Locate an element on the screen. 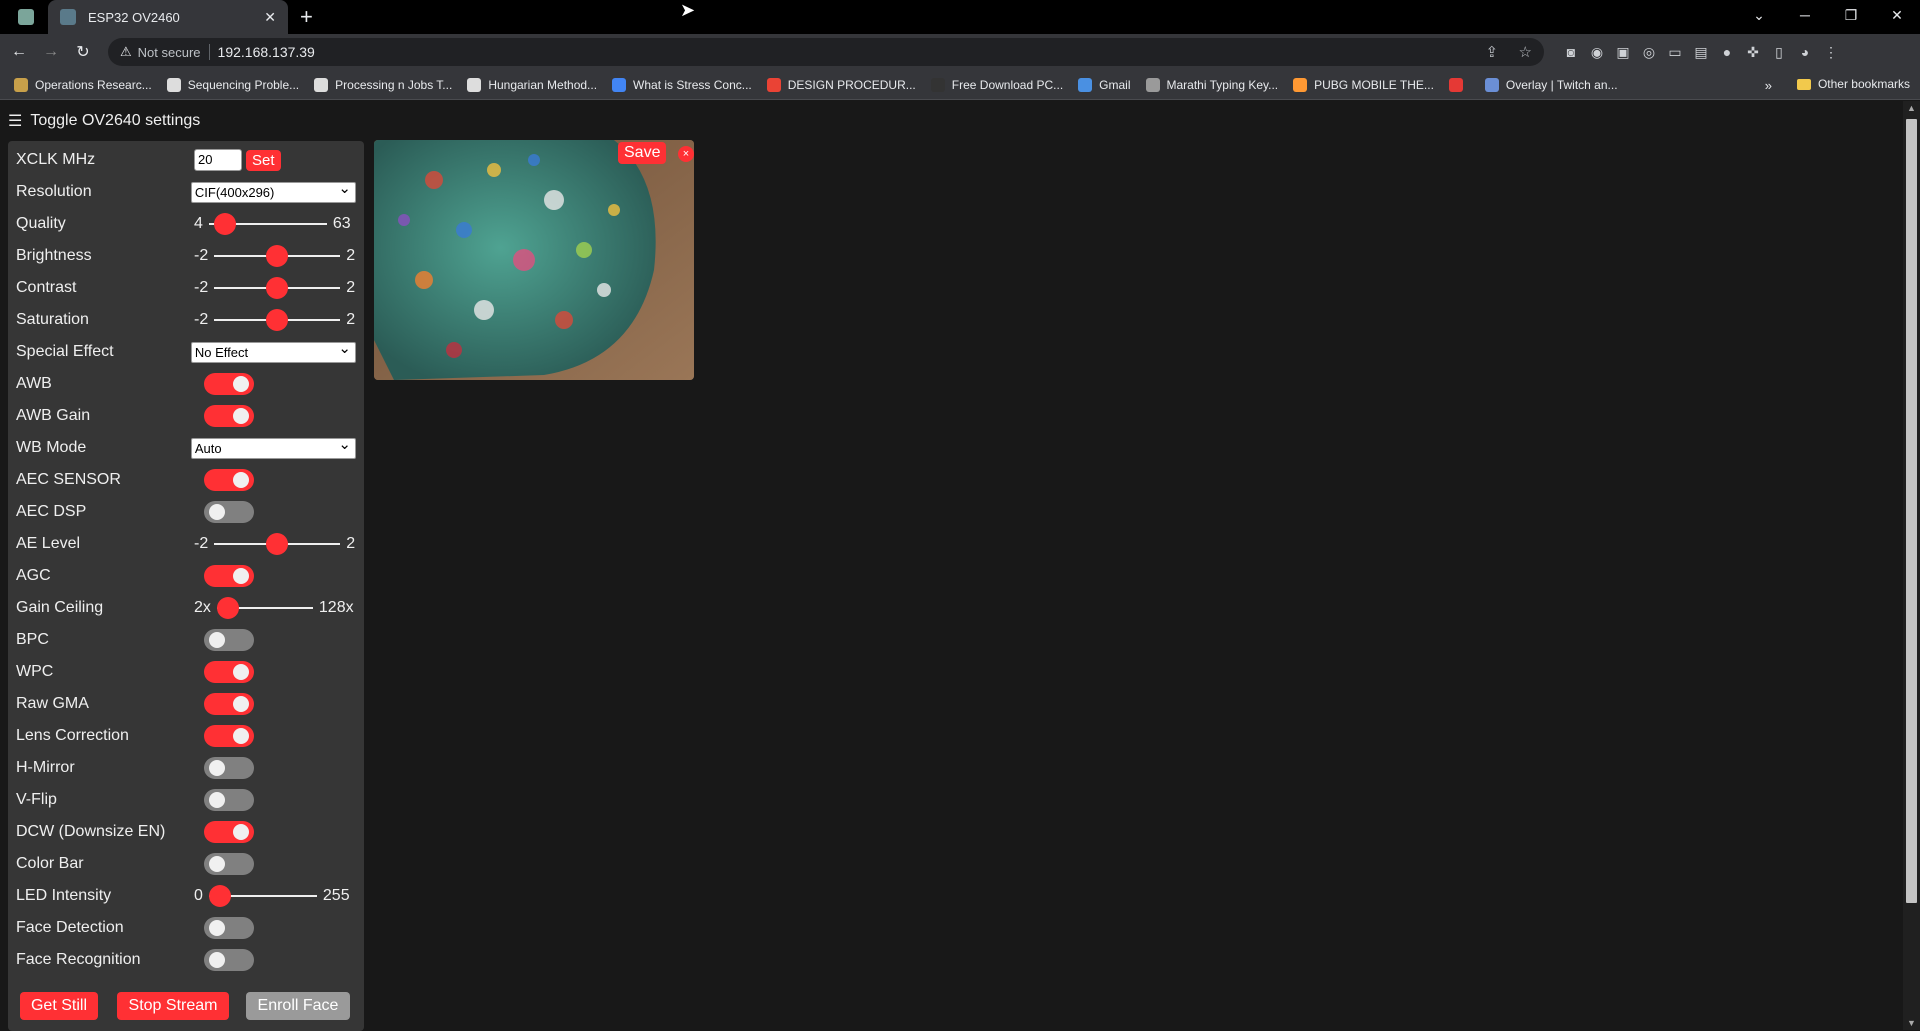  forward-icon: → is located at coordinates (51, 52).